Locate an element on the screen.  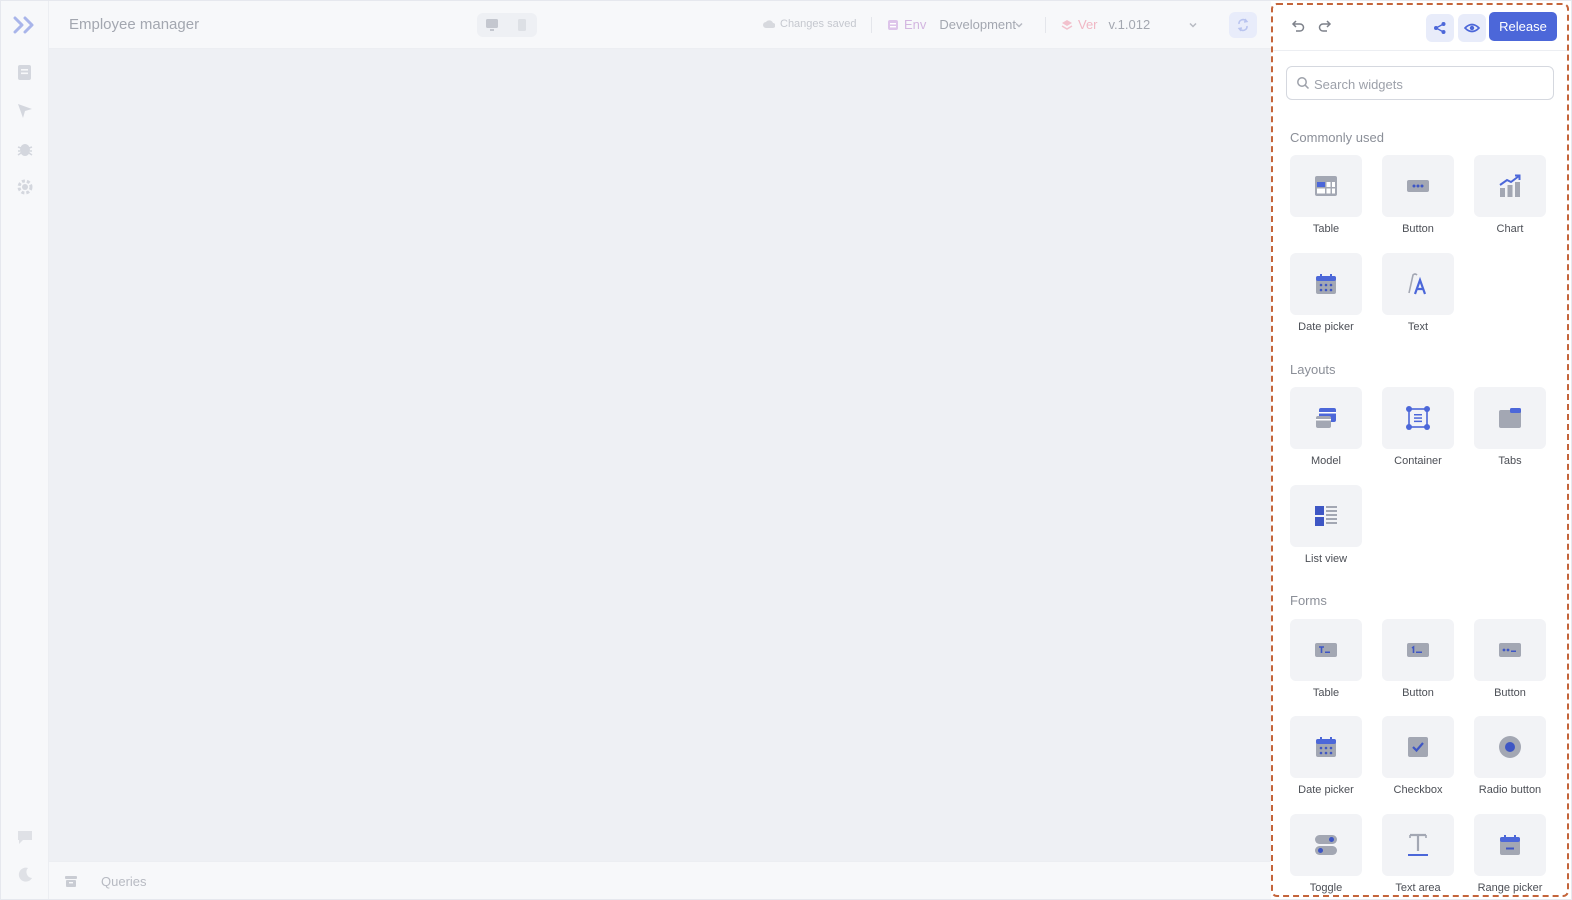
app-title: Employee manager is located at coordinates (134, 24).